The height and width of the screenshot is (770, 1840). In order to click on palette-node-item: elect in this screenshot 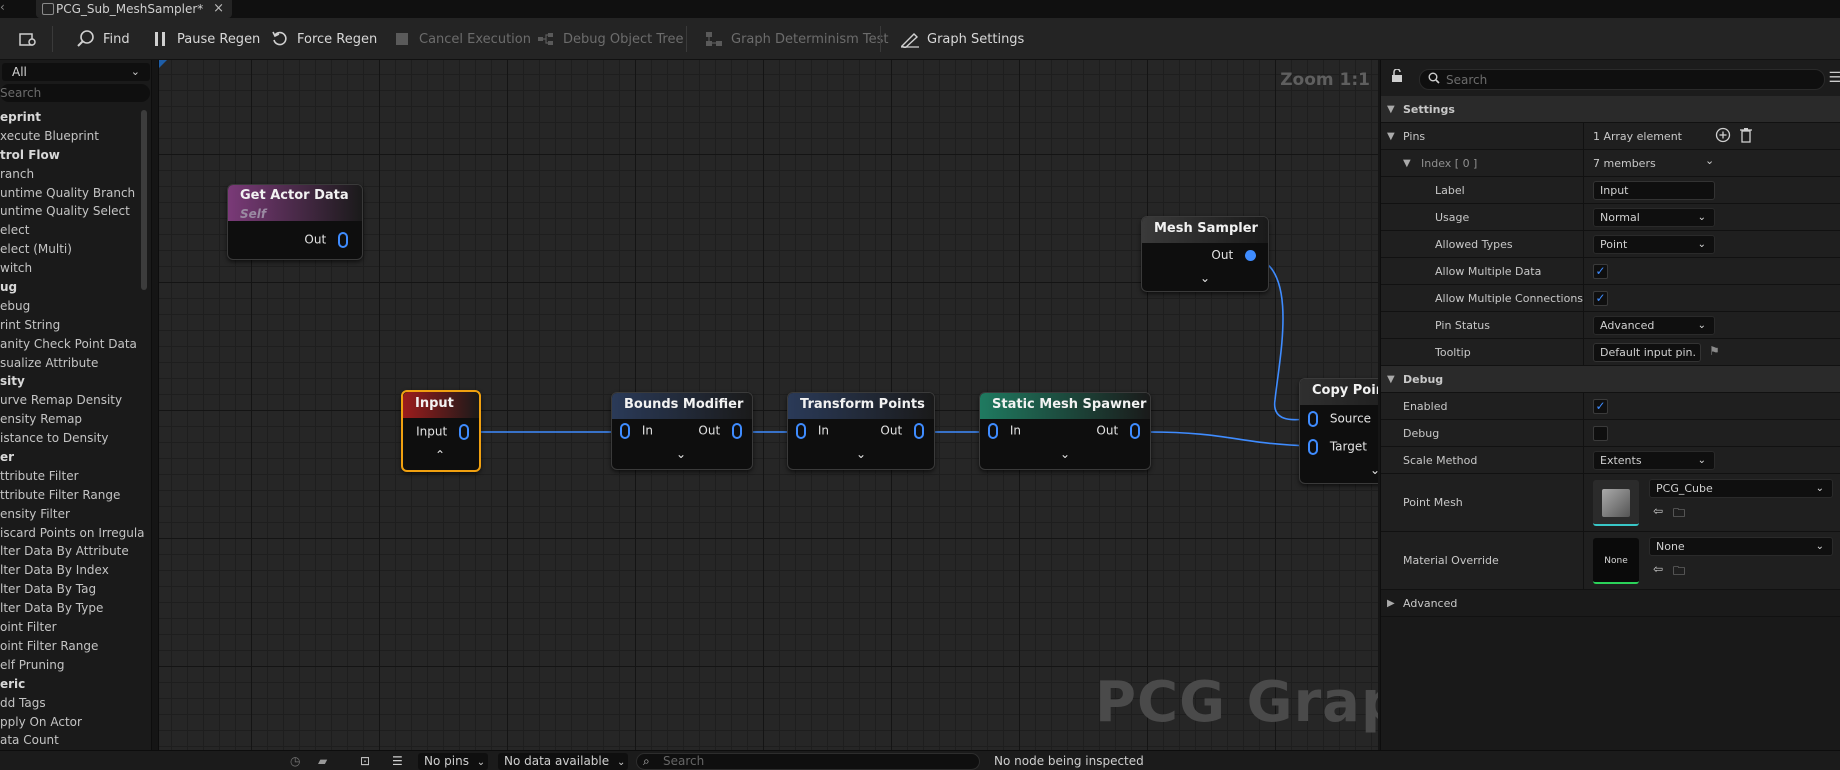, I will do `click(72, 230)`.